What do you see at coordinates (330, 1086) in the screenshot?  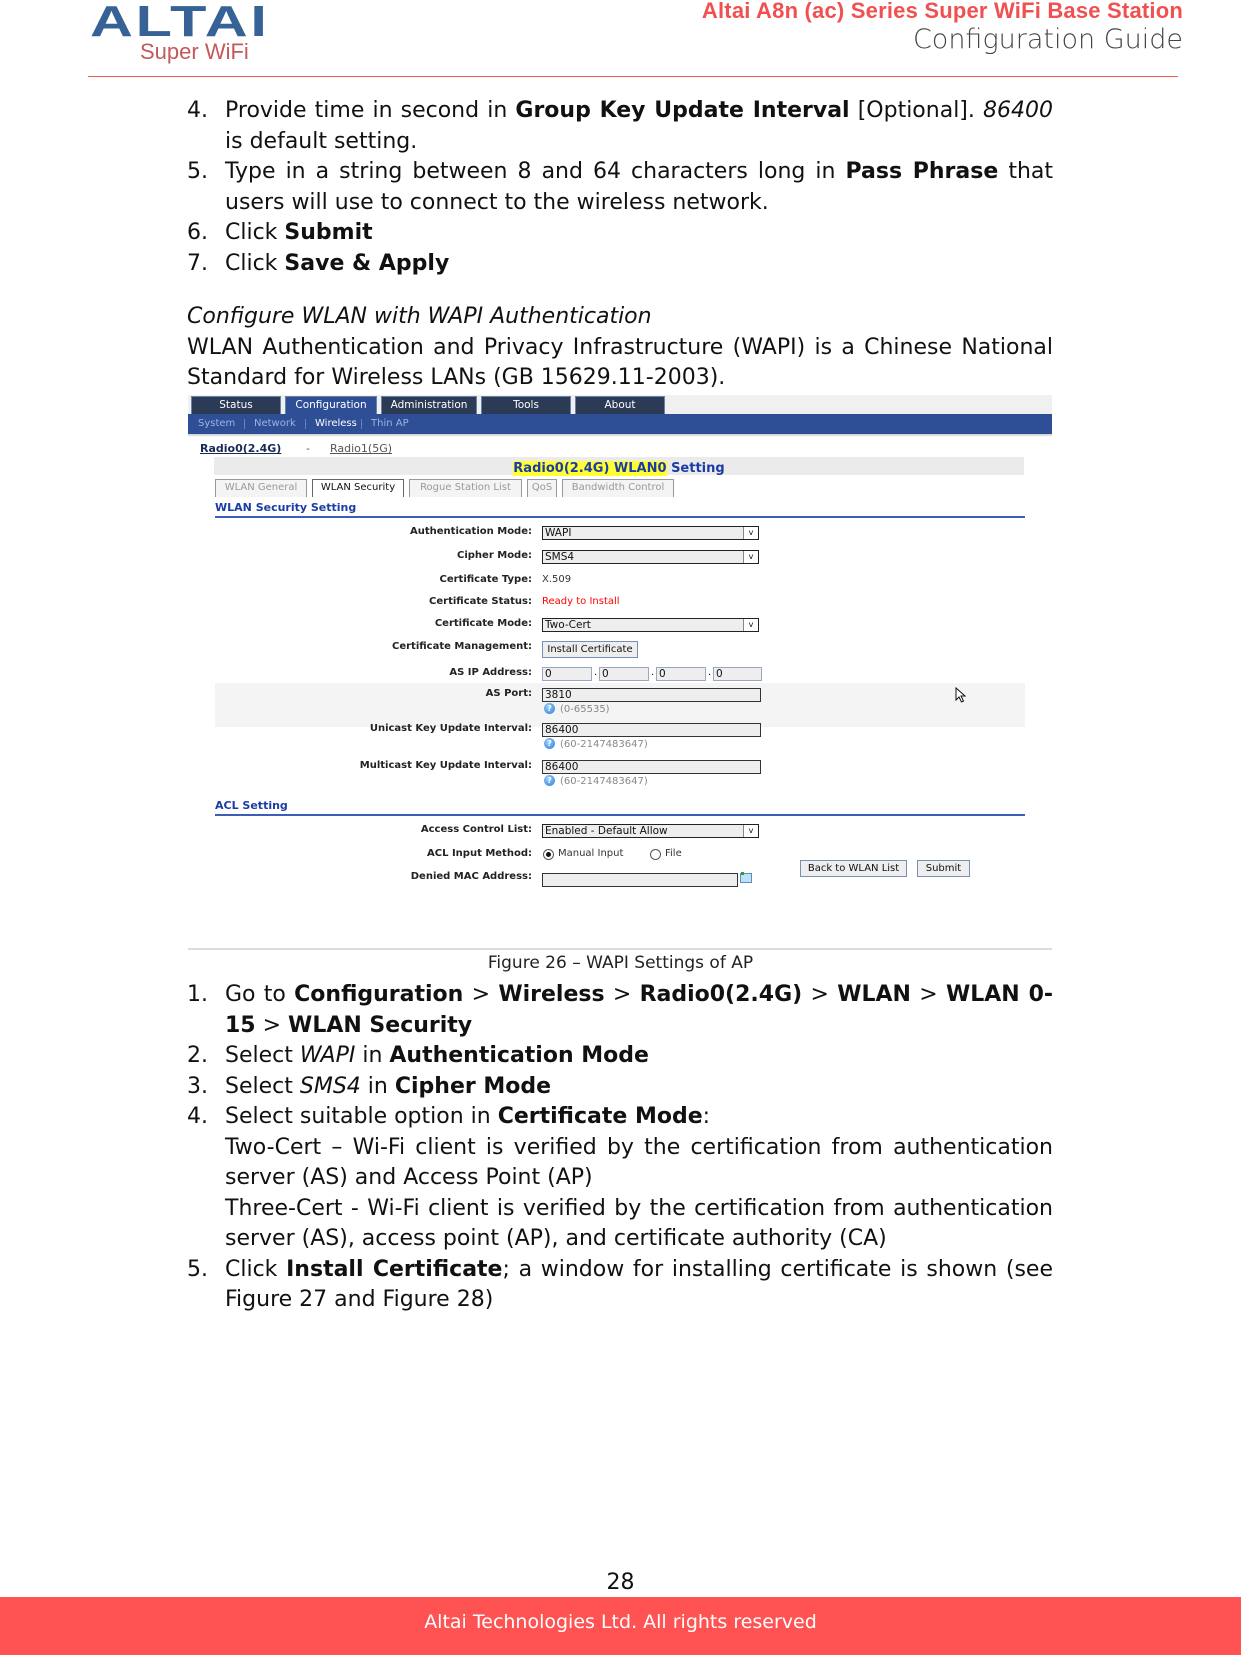 I see `italic-term: SMS4` at bounding box center [330, 1086].